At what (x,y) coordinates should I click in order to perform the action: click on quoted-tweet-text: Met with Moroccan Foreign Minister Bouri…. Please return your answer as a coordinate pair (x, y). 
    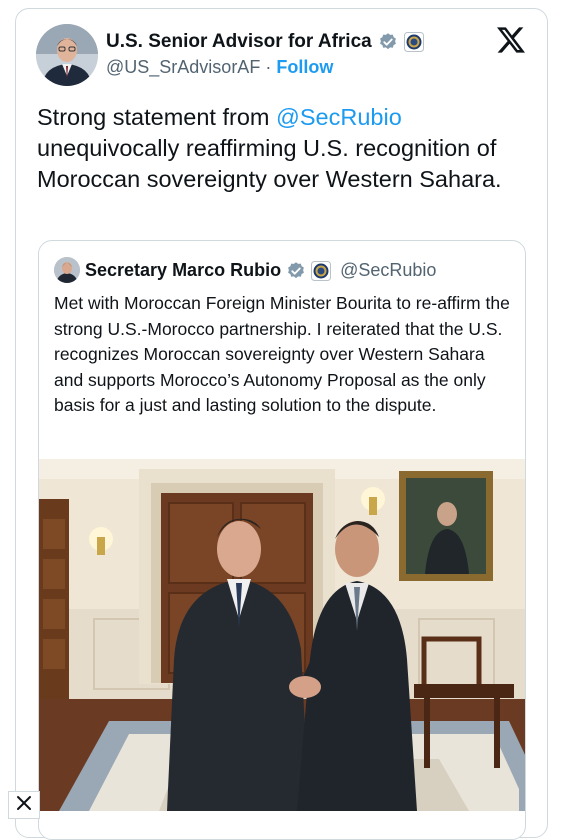
    Looking at the image, I should click on (282, 354).